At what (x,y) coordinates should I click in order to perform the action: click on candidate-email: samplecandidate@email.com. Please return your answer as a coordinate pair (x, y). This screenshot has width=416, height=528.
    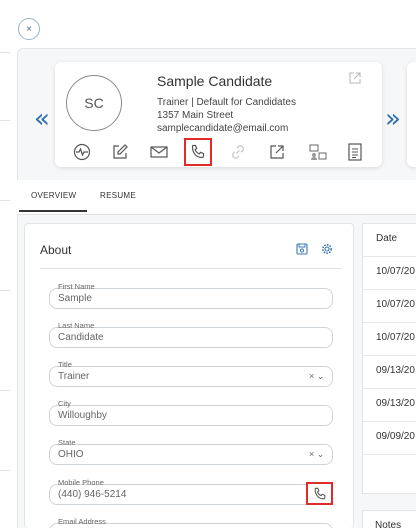
    Looking at the image, I should click on (223, 128).